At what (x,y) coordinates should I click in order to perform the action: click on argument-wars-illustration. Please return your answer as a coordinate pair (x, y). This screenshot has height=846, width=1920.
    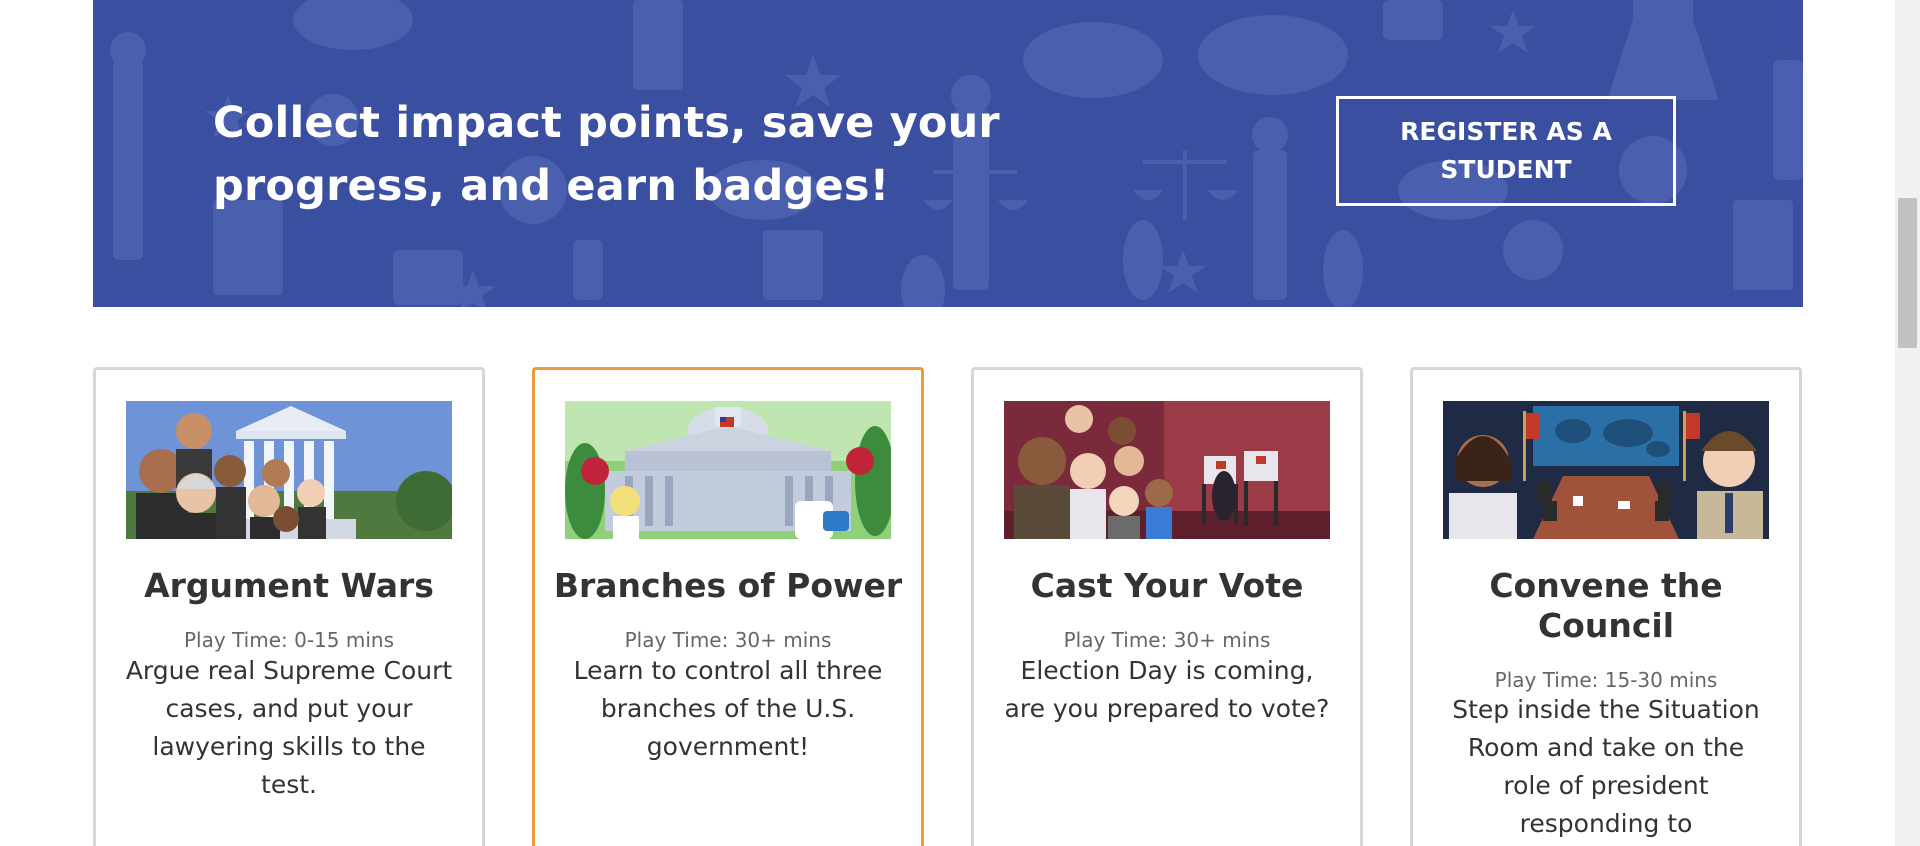
    Looking at the image, I should click on (289, 470).